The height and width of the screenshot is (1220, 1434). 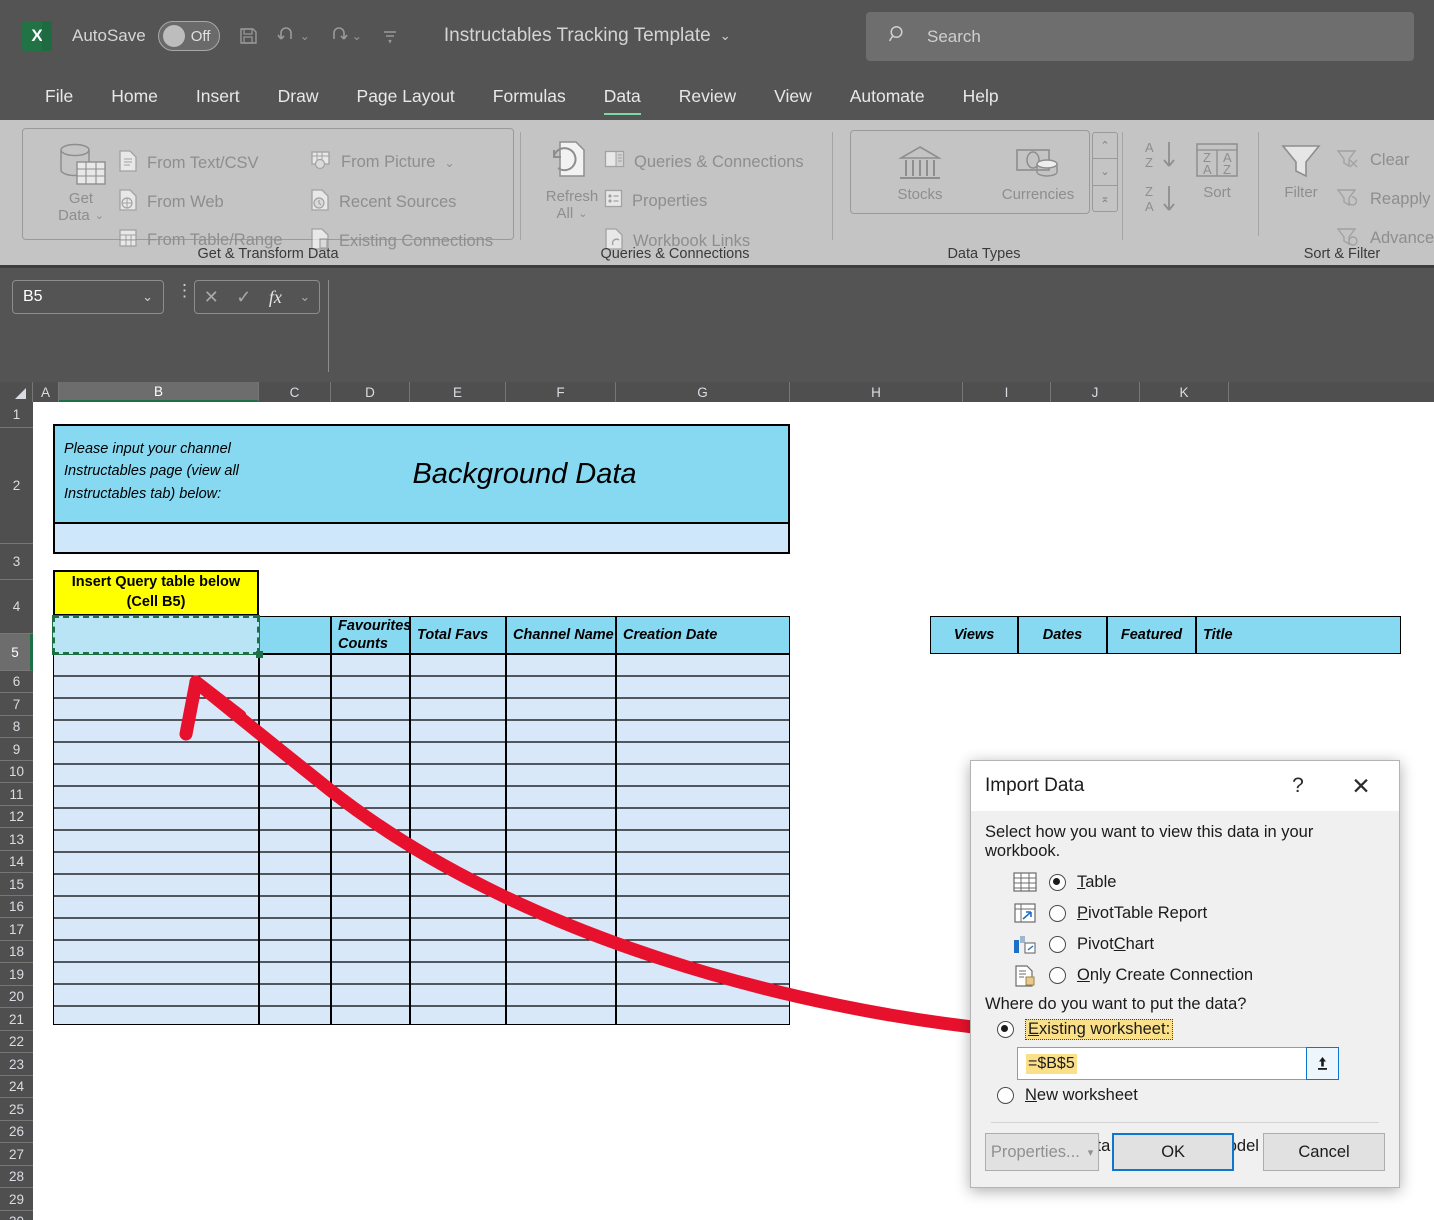 I want to click on formula-input, so click(x=875, y=326).